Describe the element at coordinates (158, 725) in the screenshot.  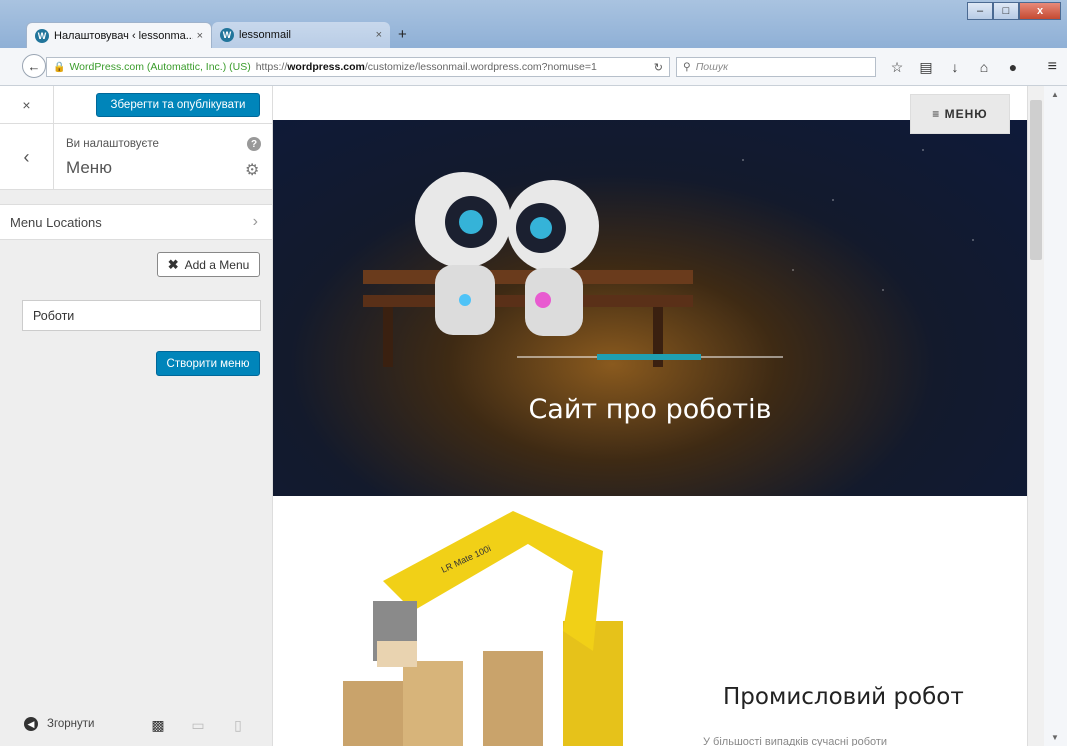
I see `desktop-preview-icon: ▩` at that location.